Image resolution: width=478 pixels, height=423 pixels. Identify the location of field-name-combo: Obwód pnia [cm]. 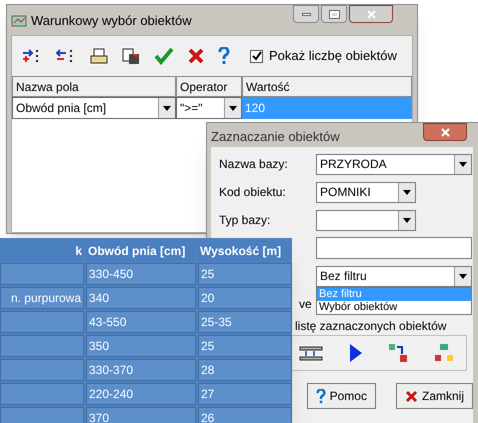
(94, 108).